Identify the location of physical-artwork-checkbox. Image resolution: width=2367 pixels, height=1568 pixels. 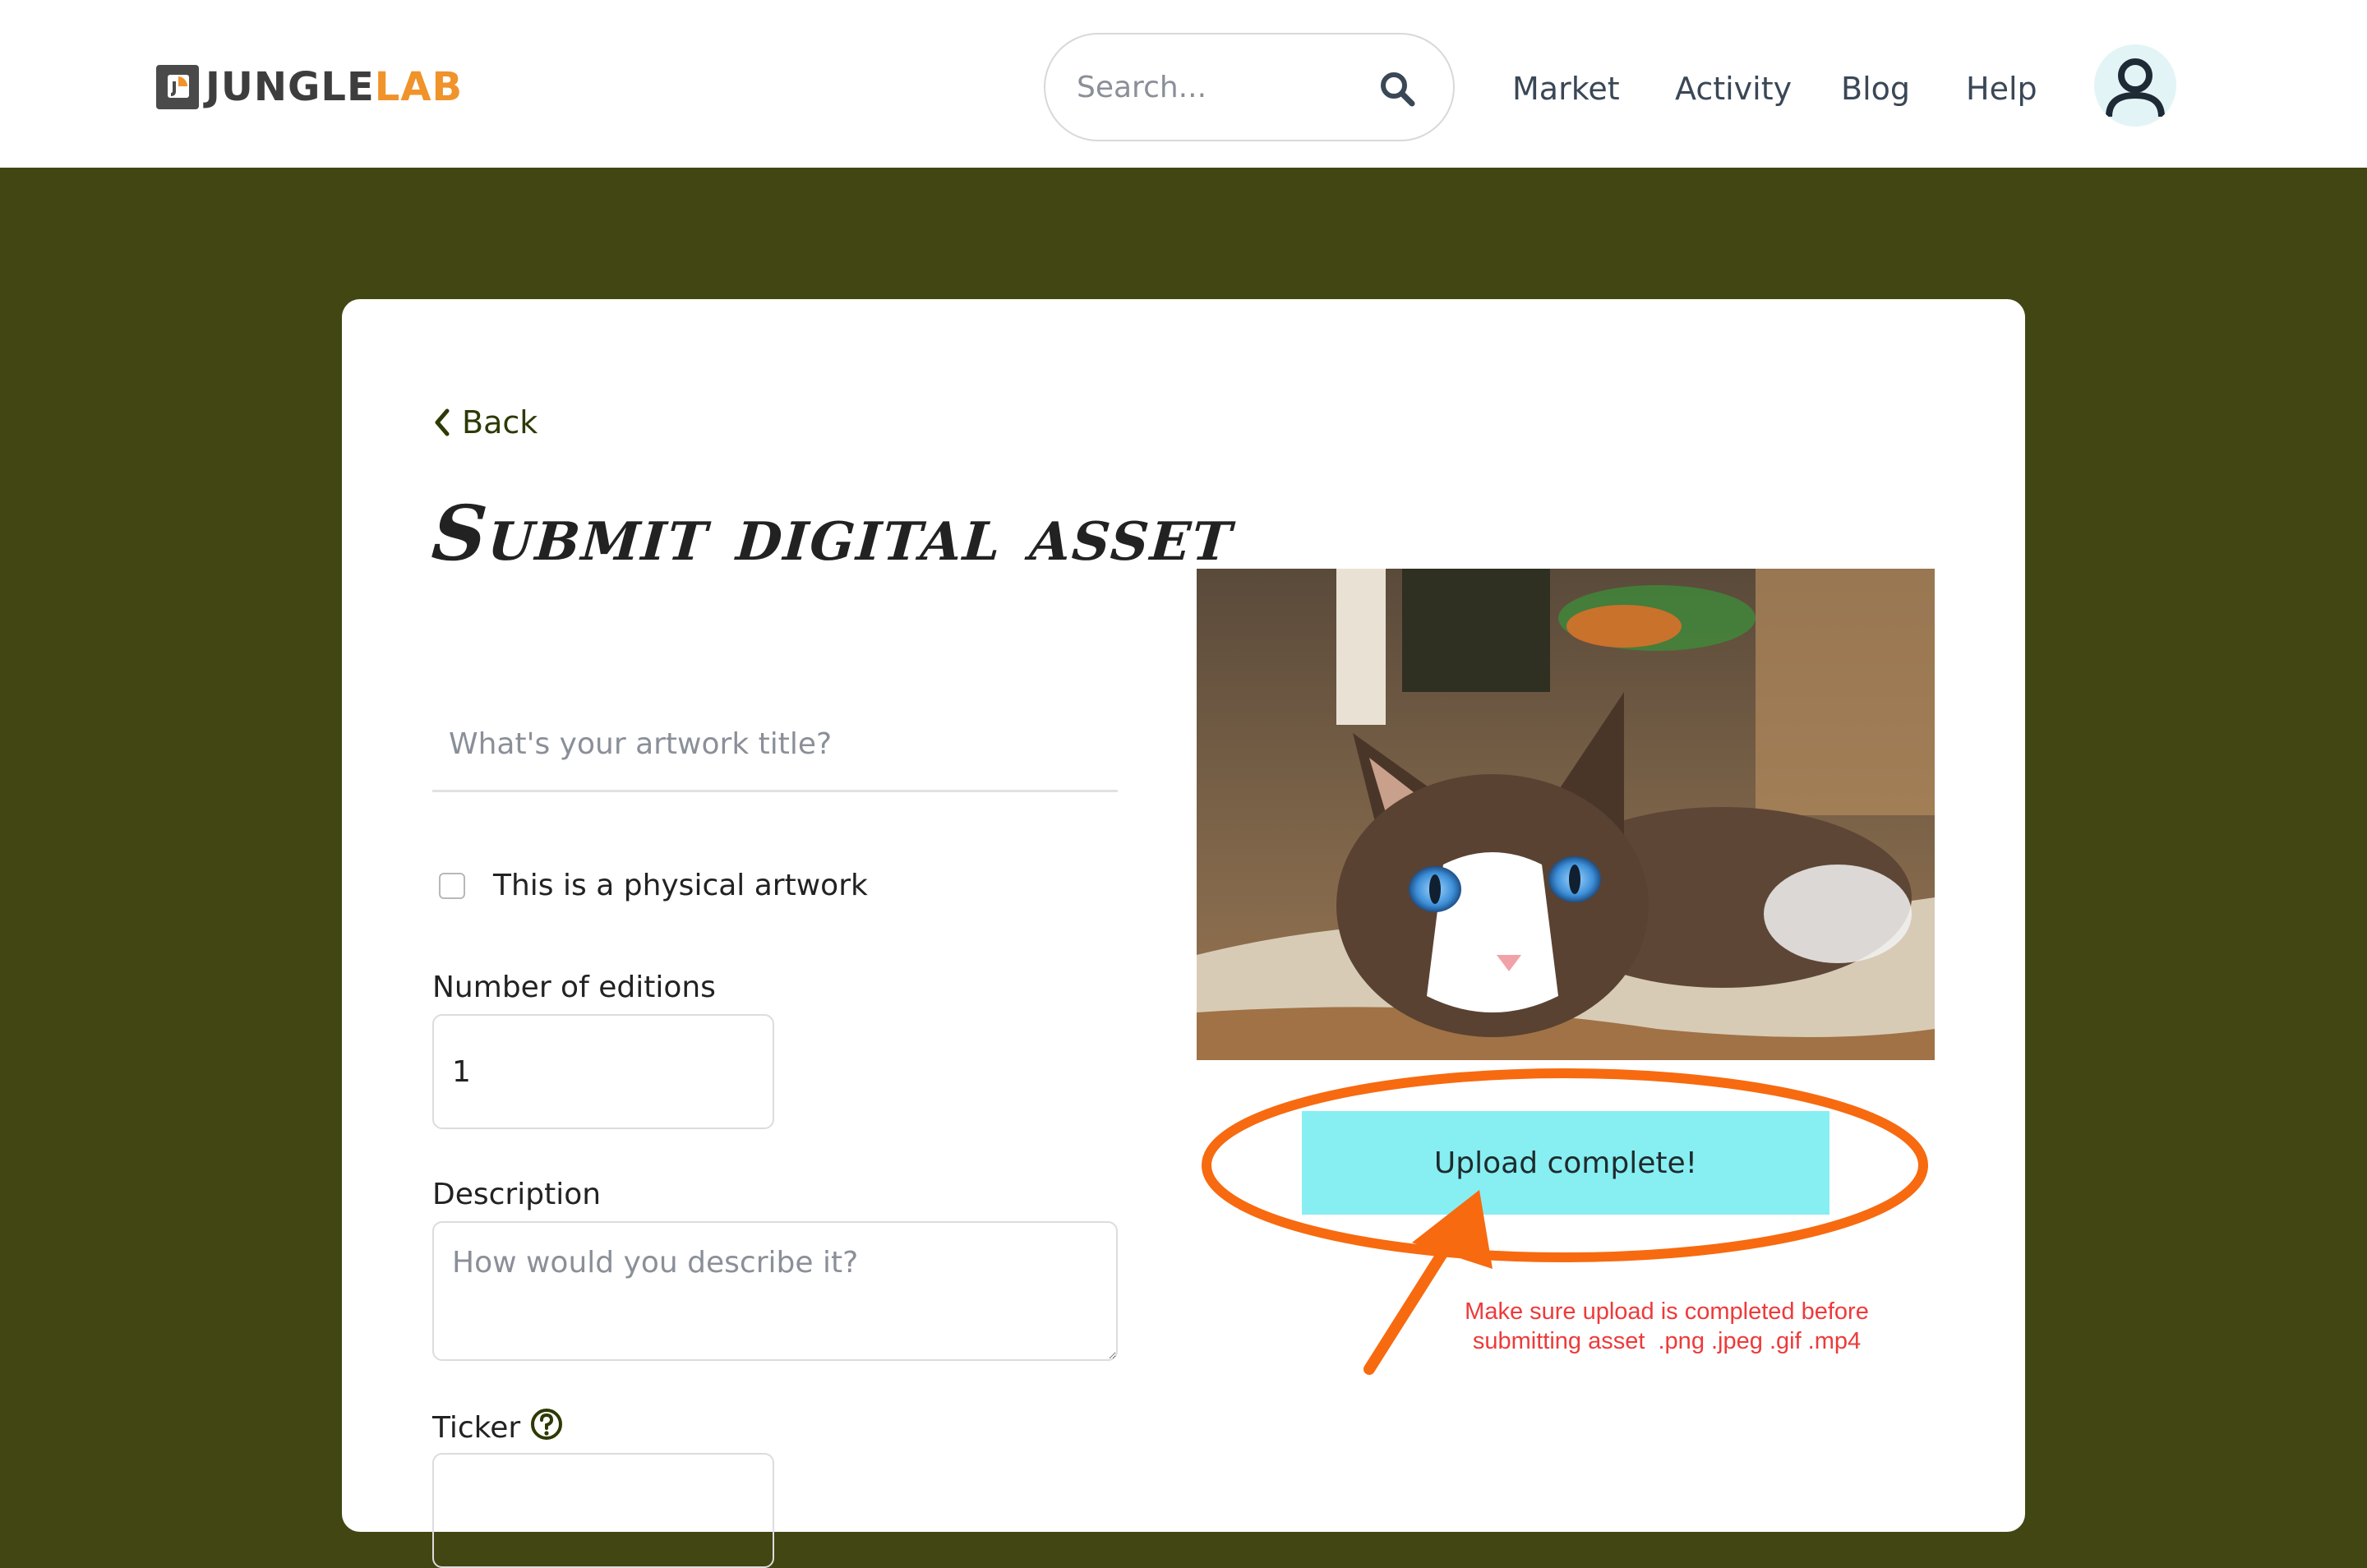
(452, 886).